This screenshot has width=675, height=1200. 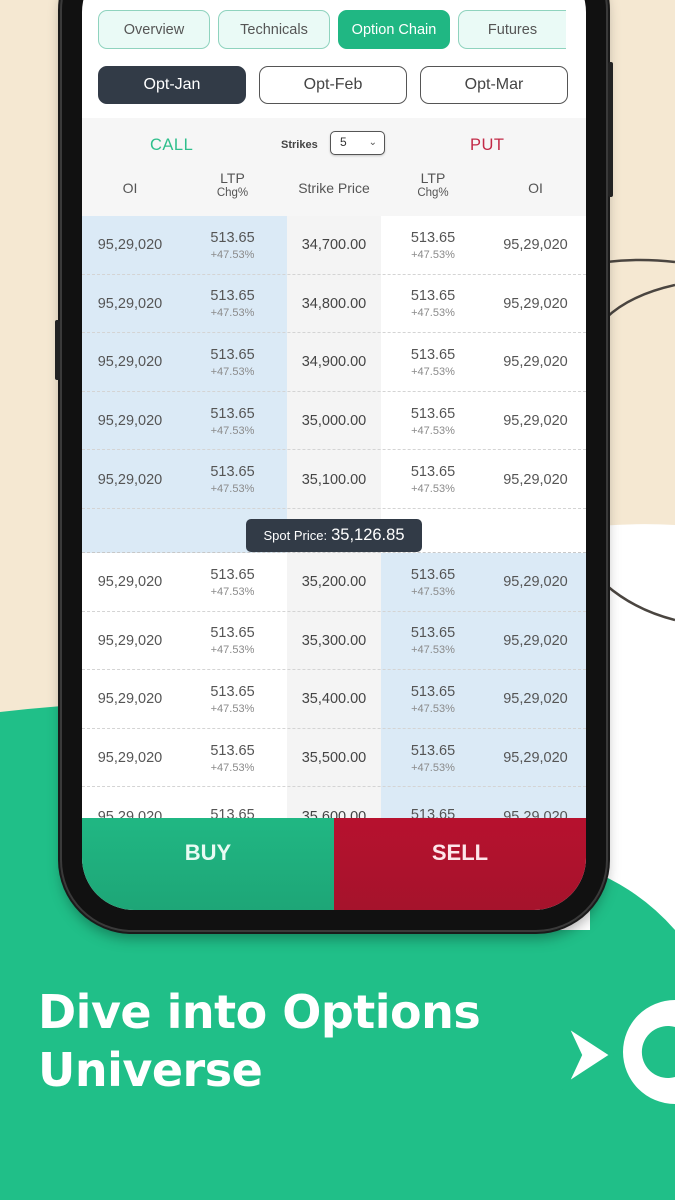 I want to click on tab-overview: Overview, so click(x=154, y=29).